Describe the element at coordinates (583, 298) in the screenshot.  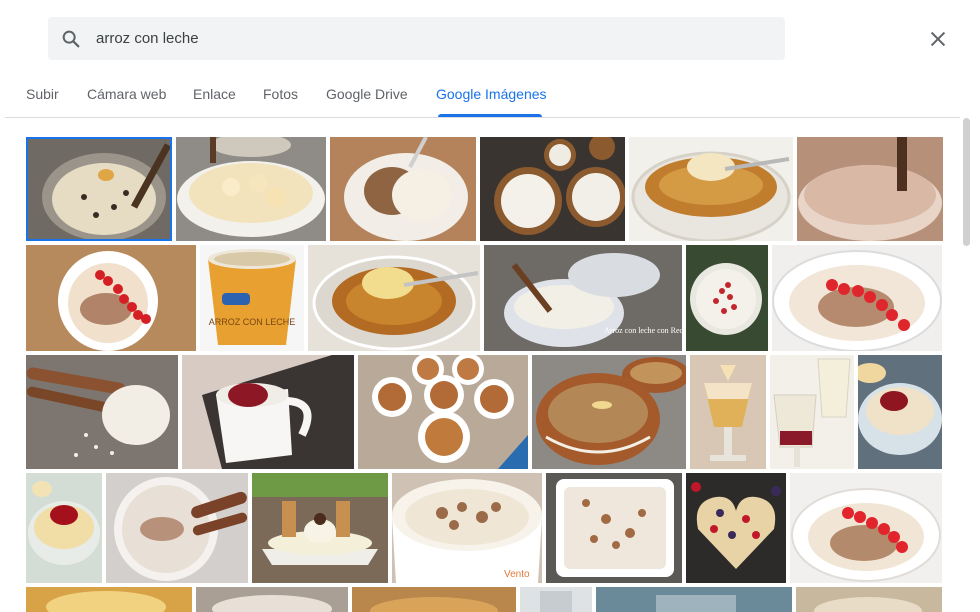
I see `image-result: Arroz con leche con Receta Brasileja` at that location.